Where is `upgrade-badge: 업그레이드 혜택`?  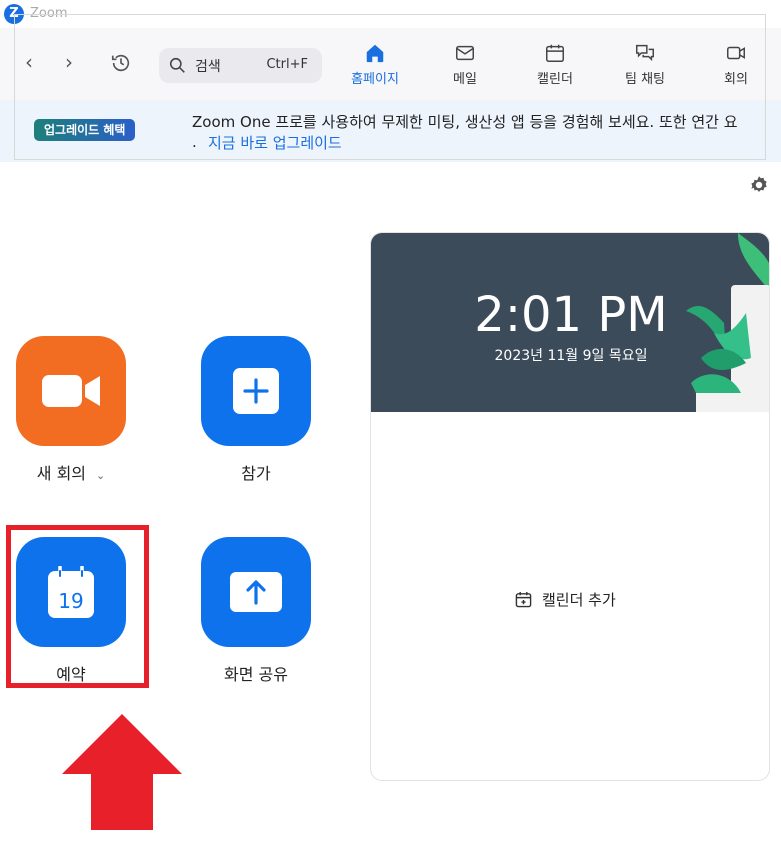
upgrade-badge: 업그레이드 혜택 is located at coordinates (85, 130).